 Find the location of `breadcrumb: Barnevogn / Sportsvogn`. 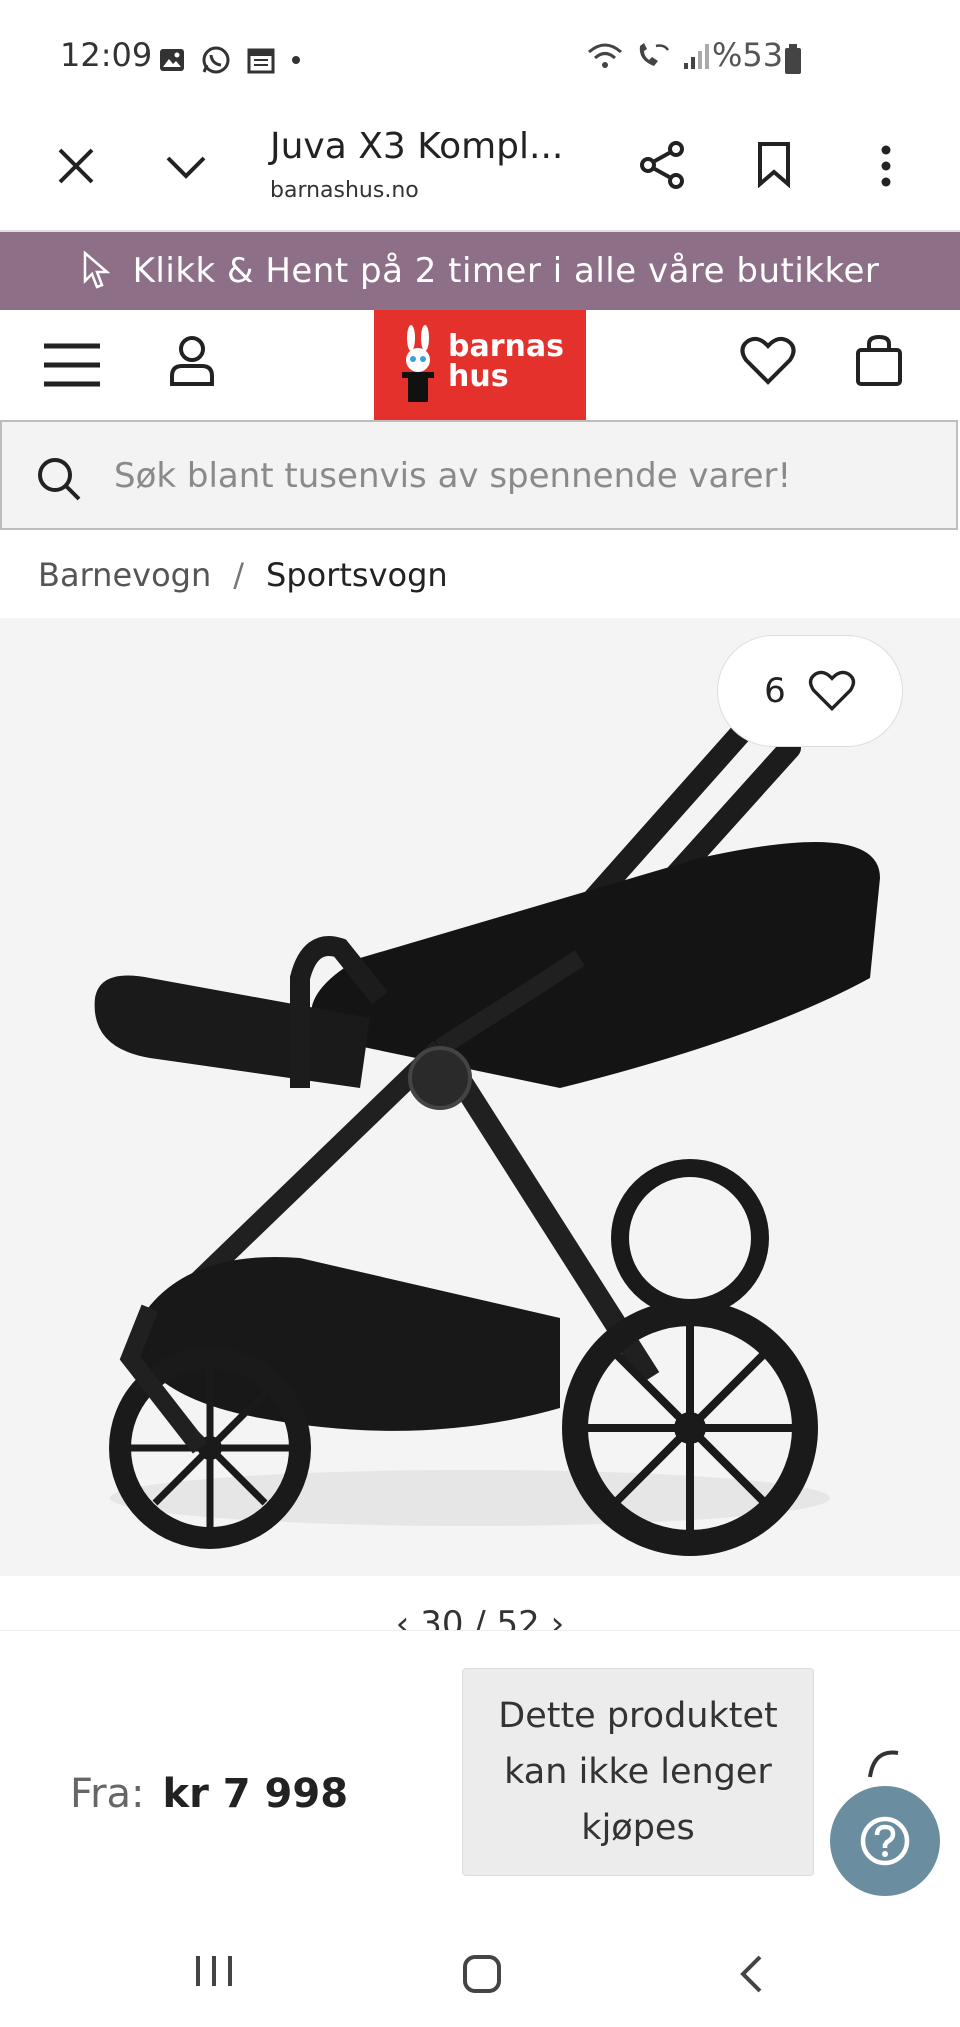

breadcrumb: Barnevogn / Sportsvogn is located at coordinates (243, 575).